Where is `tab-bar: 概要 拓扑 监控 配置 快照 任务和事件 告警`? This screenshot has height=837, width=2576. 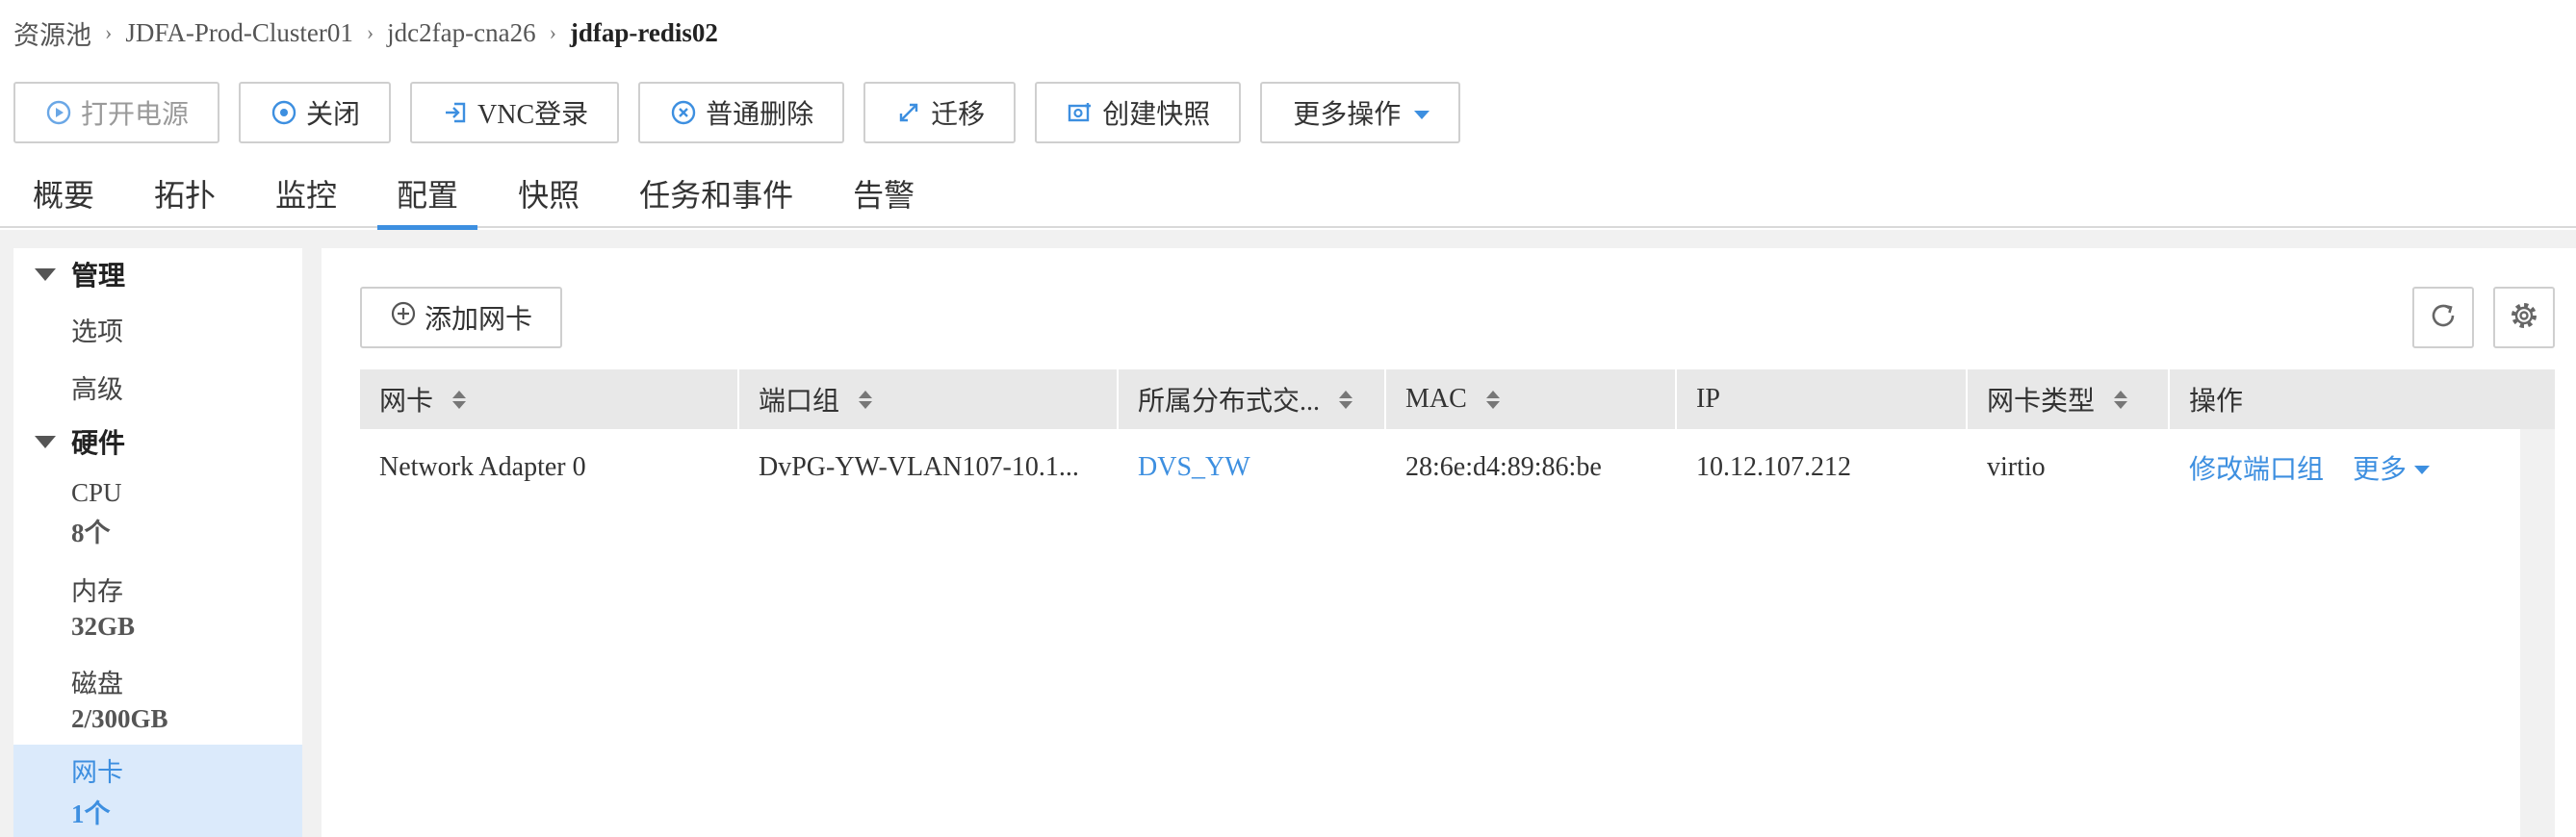 tab-bar: 概要 拓扑 监控 配置 快照 任务和事件 告警 is located at coordinates (1288, 194).